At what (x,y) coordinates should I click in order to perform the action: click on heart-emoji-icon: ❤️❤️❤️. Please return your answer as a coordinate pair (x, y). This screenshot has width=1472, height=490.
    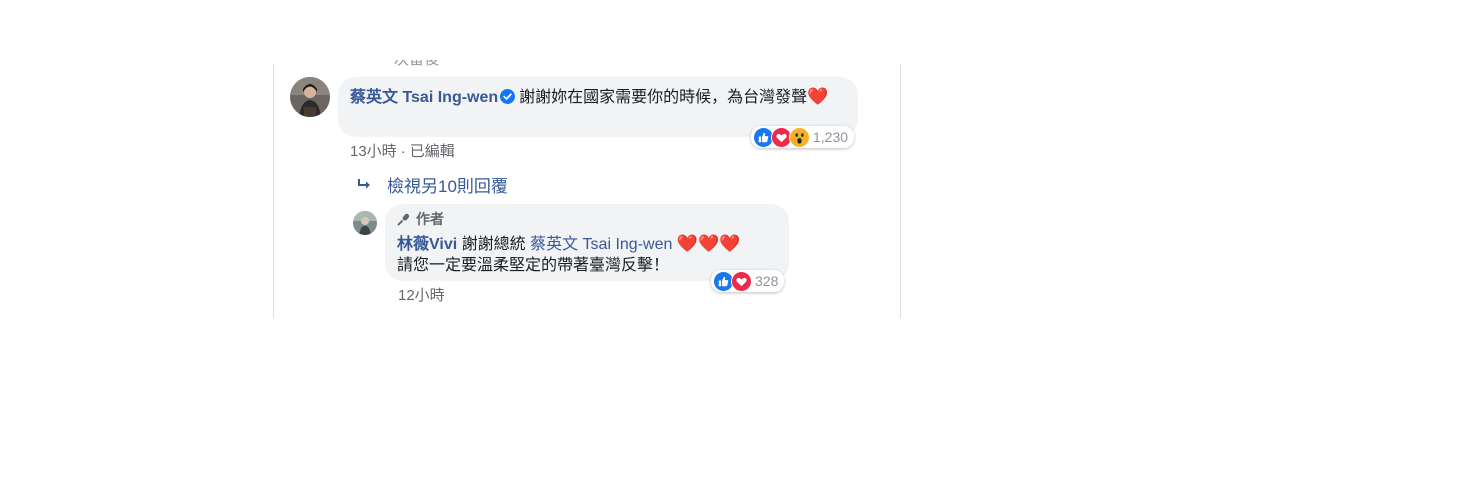
    Looking at the image, I should click on (708, 243).